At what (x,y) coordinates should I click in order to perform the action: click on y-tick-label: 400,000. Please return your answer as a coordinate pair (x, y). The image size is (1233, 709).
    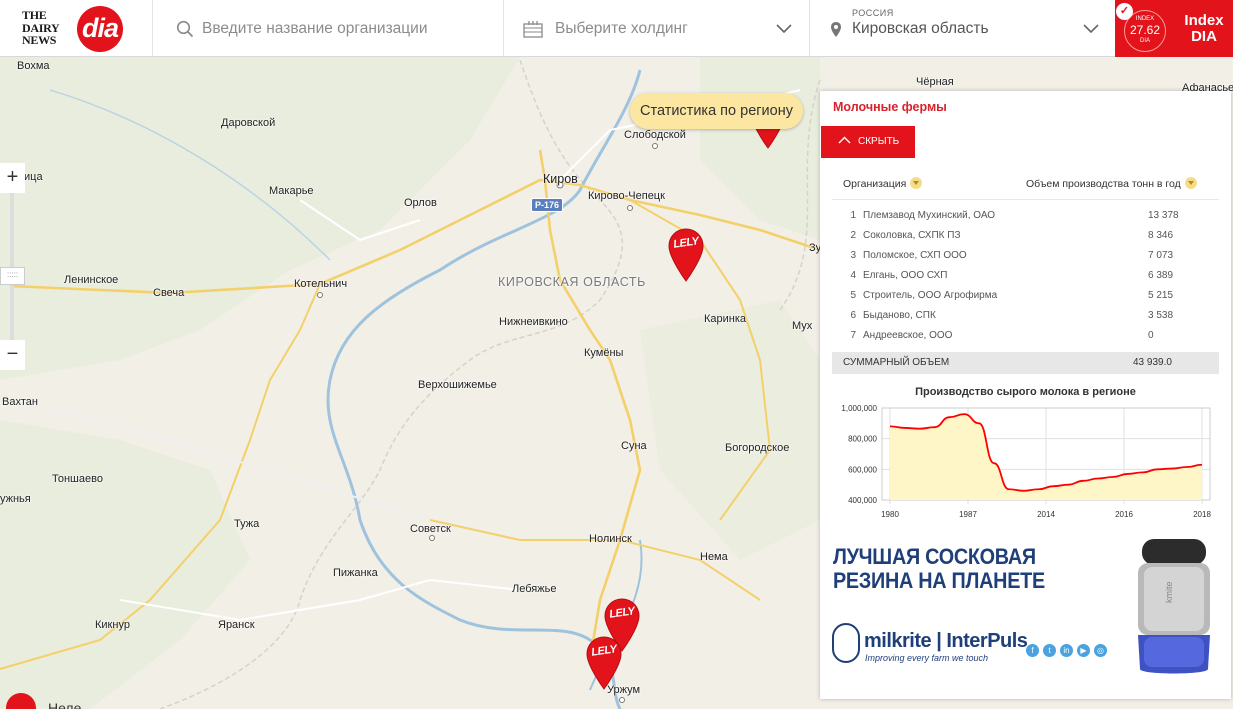
    Looking at the image, I should click on (862, 500).